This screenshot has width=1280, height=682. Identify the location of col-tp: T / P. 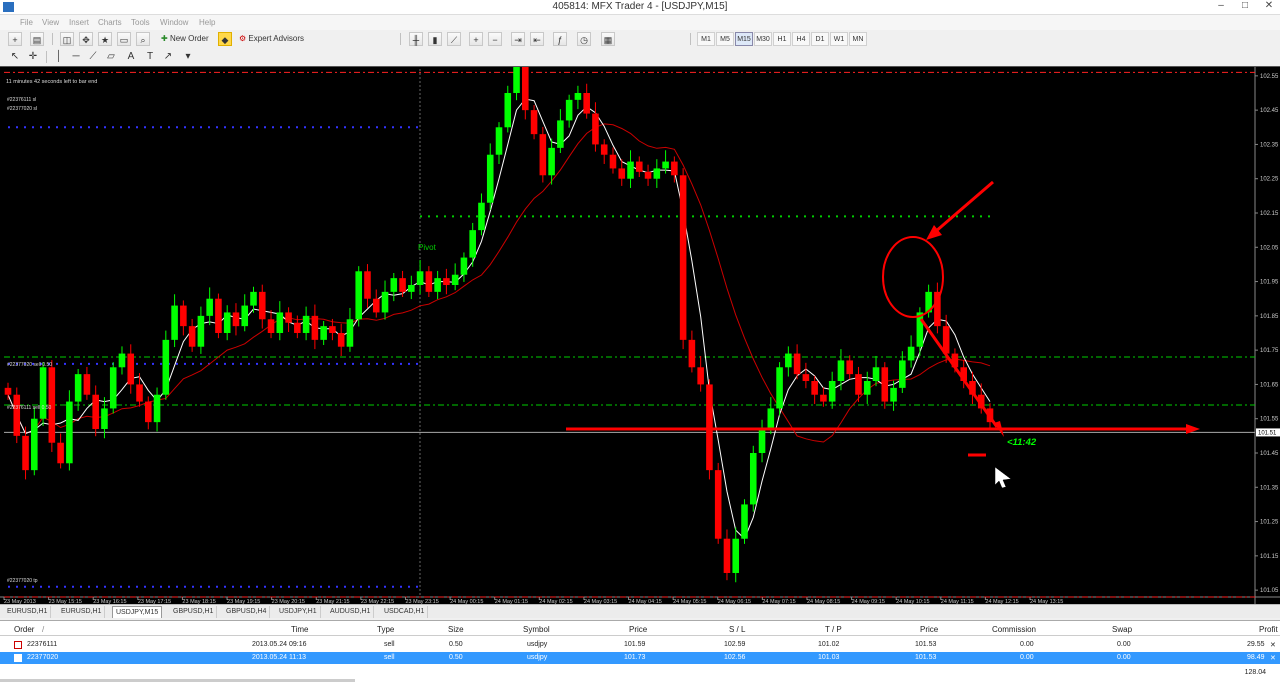
(833, 629).